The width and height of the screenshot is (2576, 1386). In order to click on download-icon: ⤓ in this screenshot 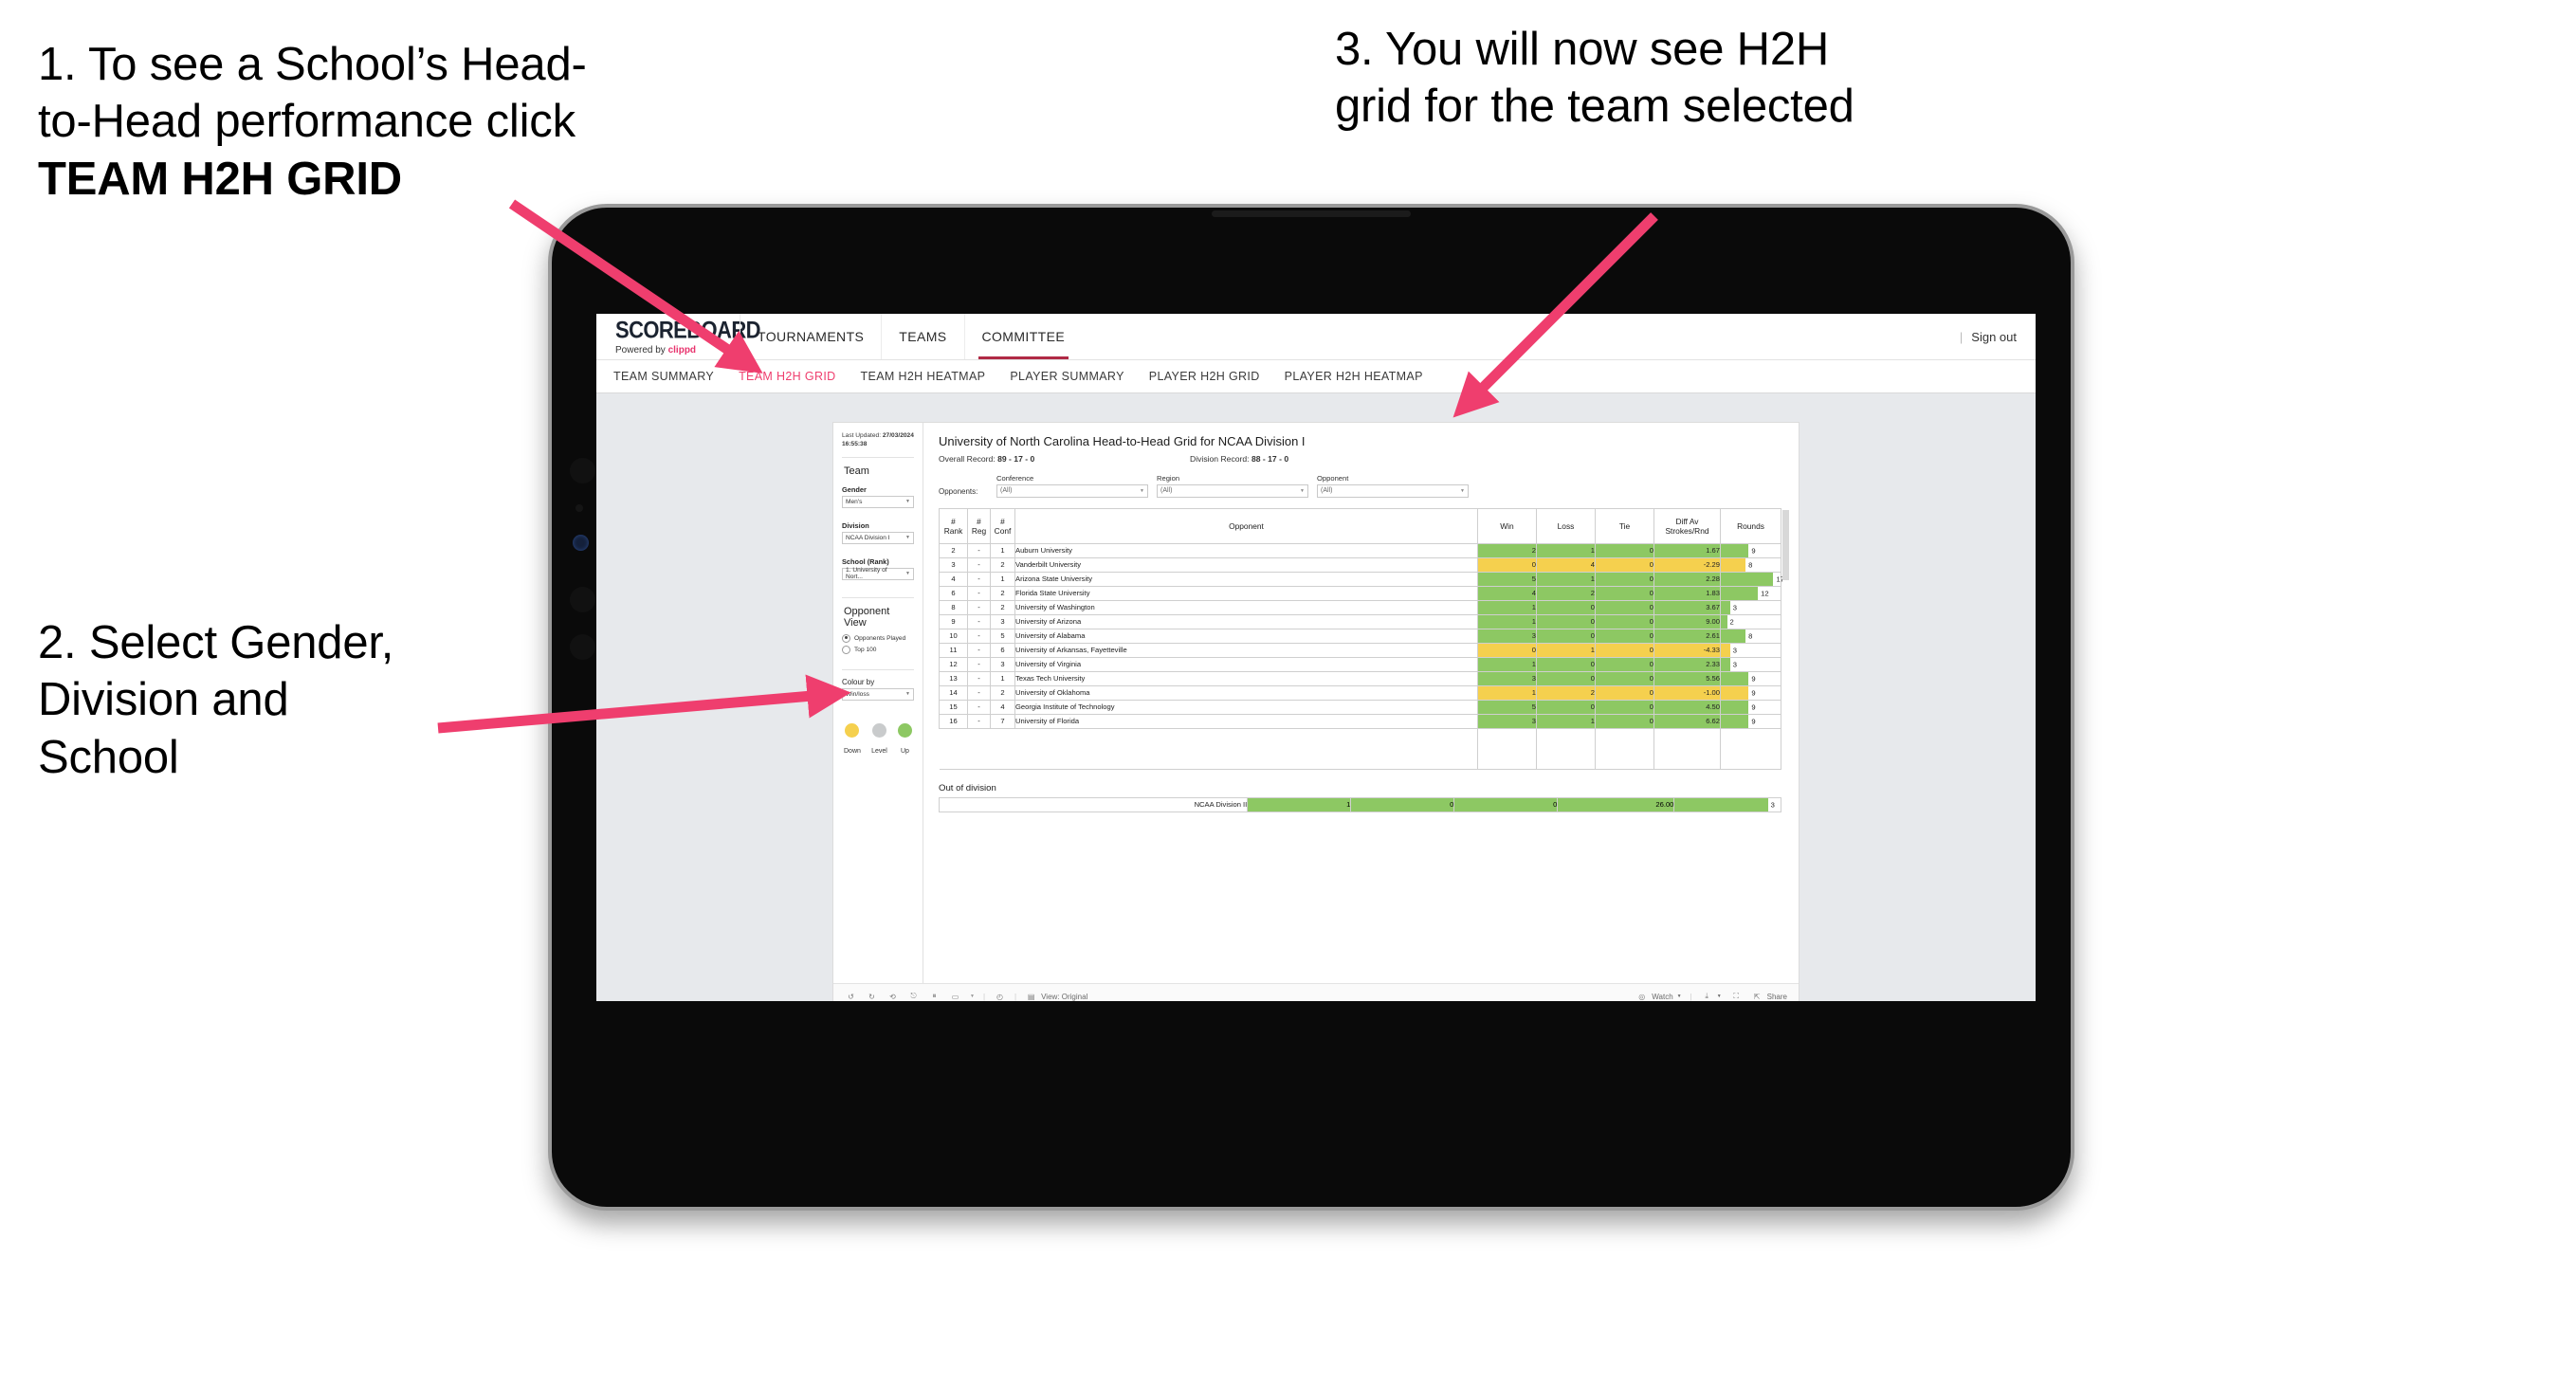, I will do `click(1706, 996)`.